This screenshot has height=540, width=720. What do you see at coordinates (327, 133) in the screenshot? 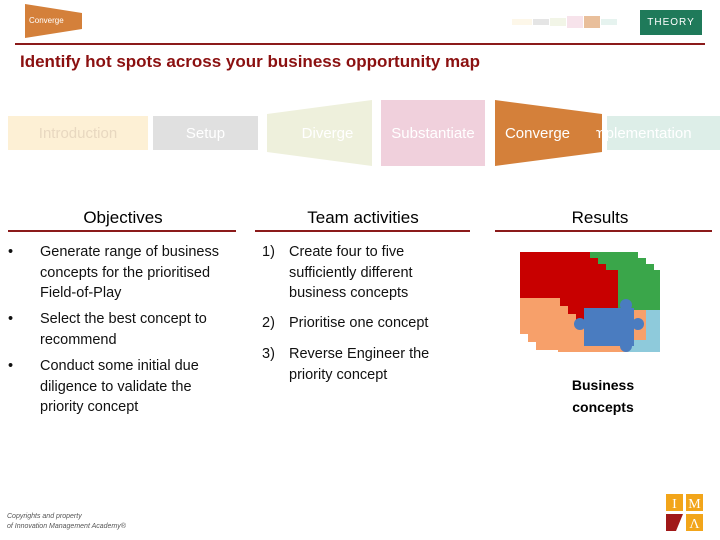
I see `phase-diverge: Diverge` at bounding box center [327, 133].